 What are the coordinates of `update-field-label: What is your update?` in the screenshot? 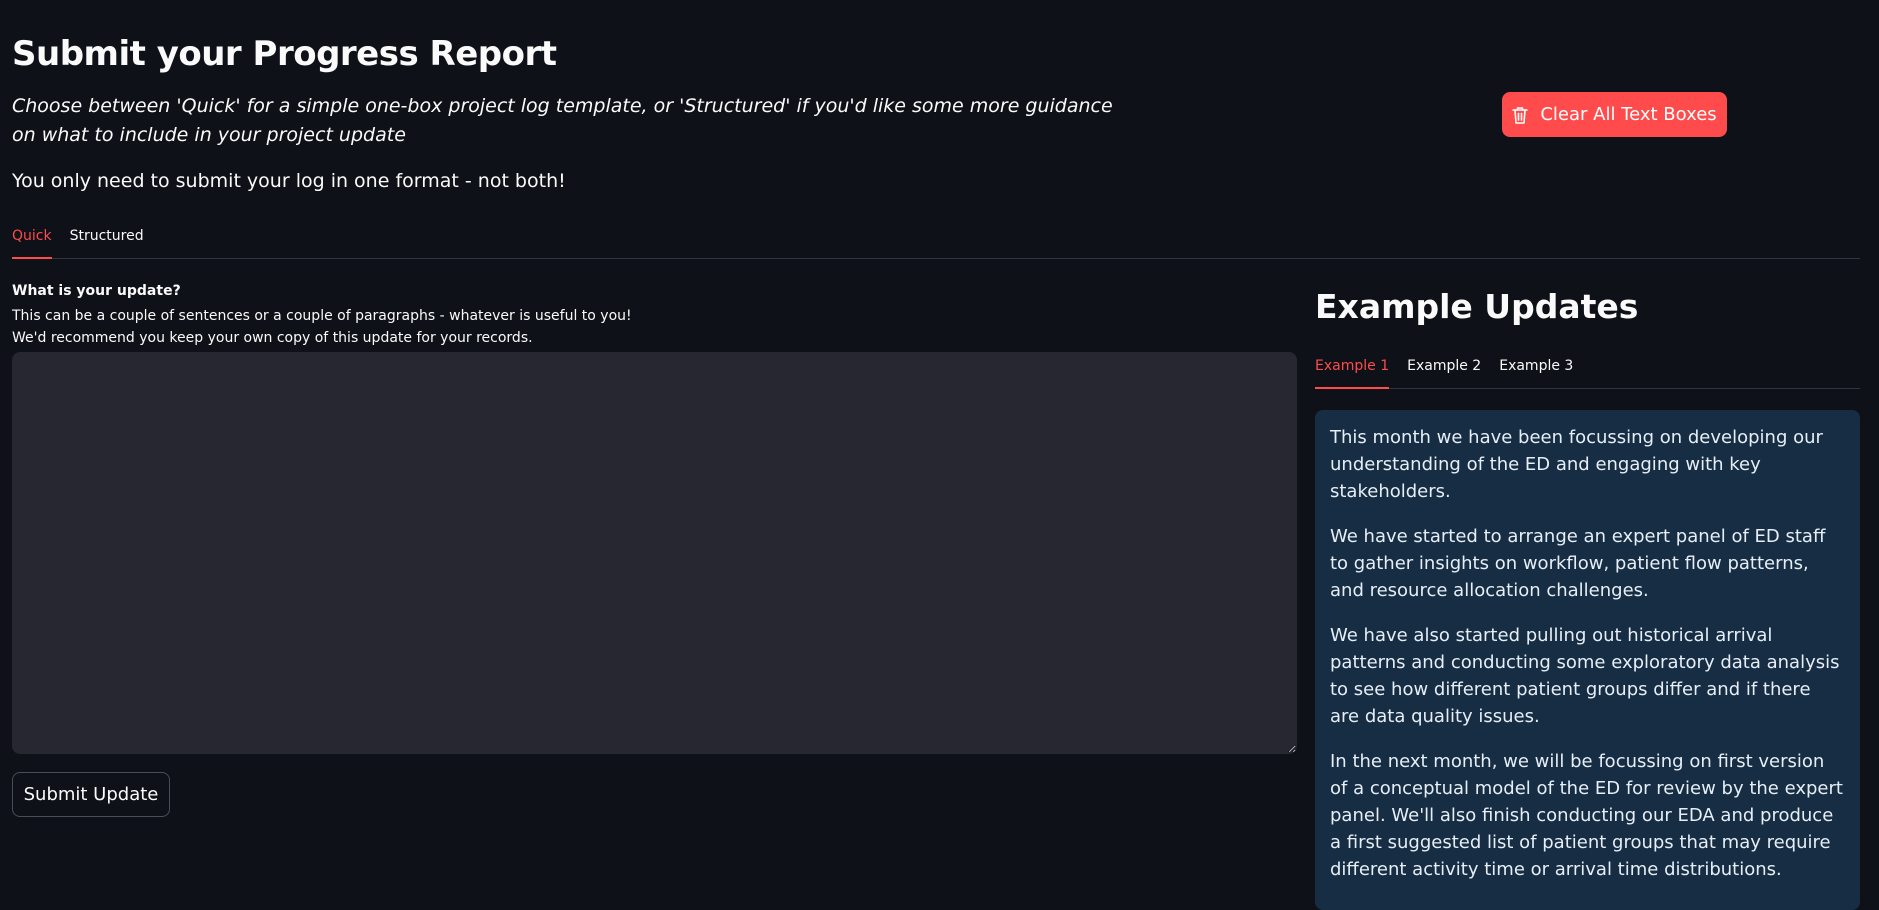 It's located at (96, 291).